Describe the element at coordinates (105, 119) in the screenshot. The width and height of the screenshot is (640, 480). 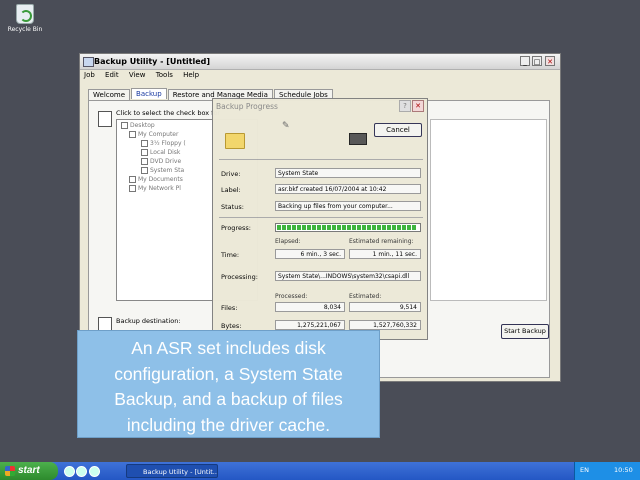
I see `wizard-icon` at that location.